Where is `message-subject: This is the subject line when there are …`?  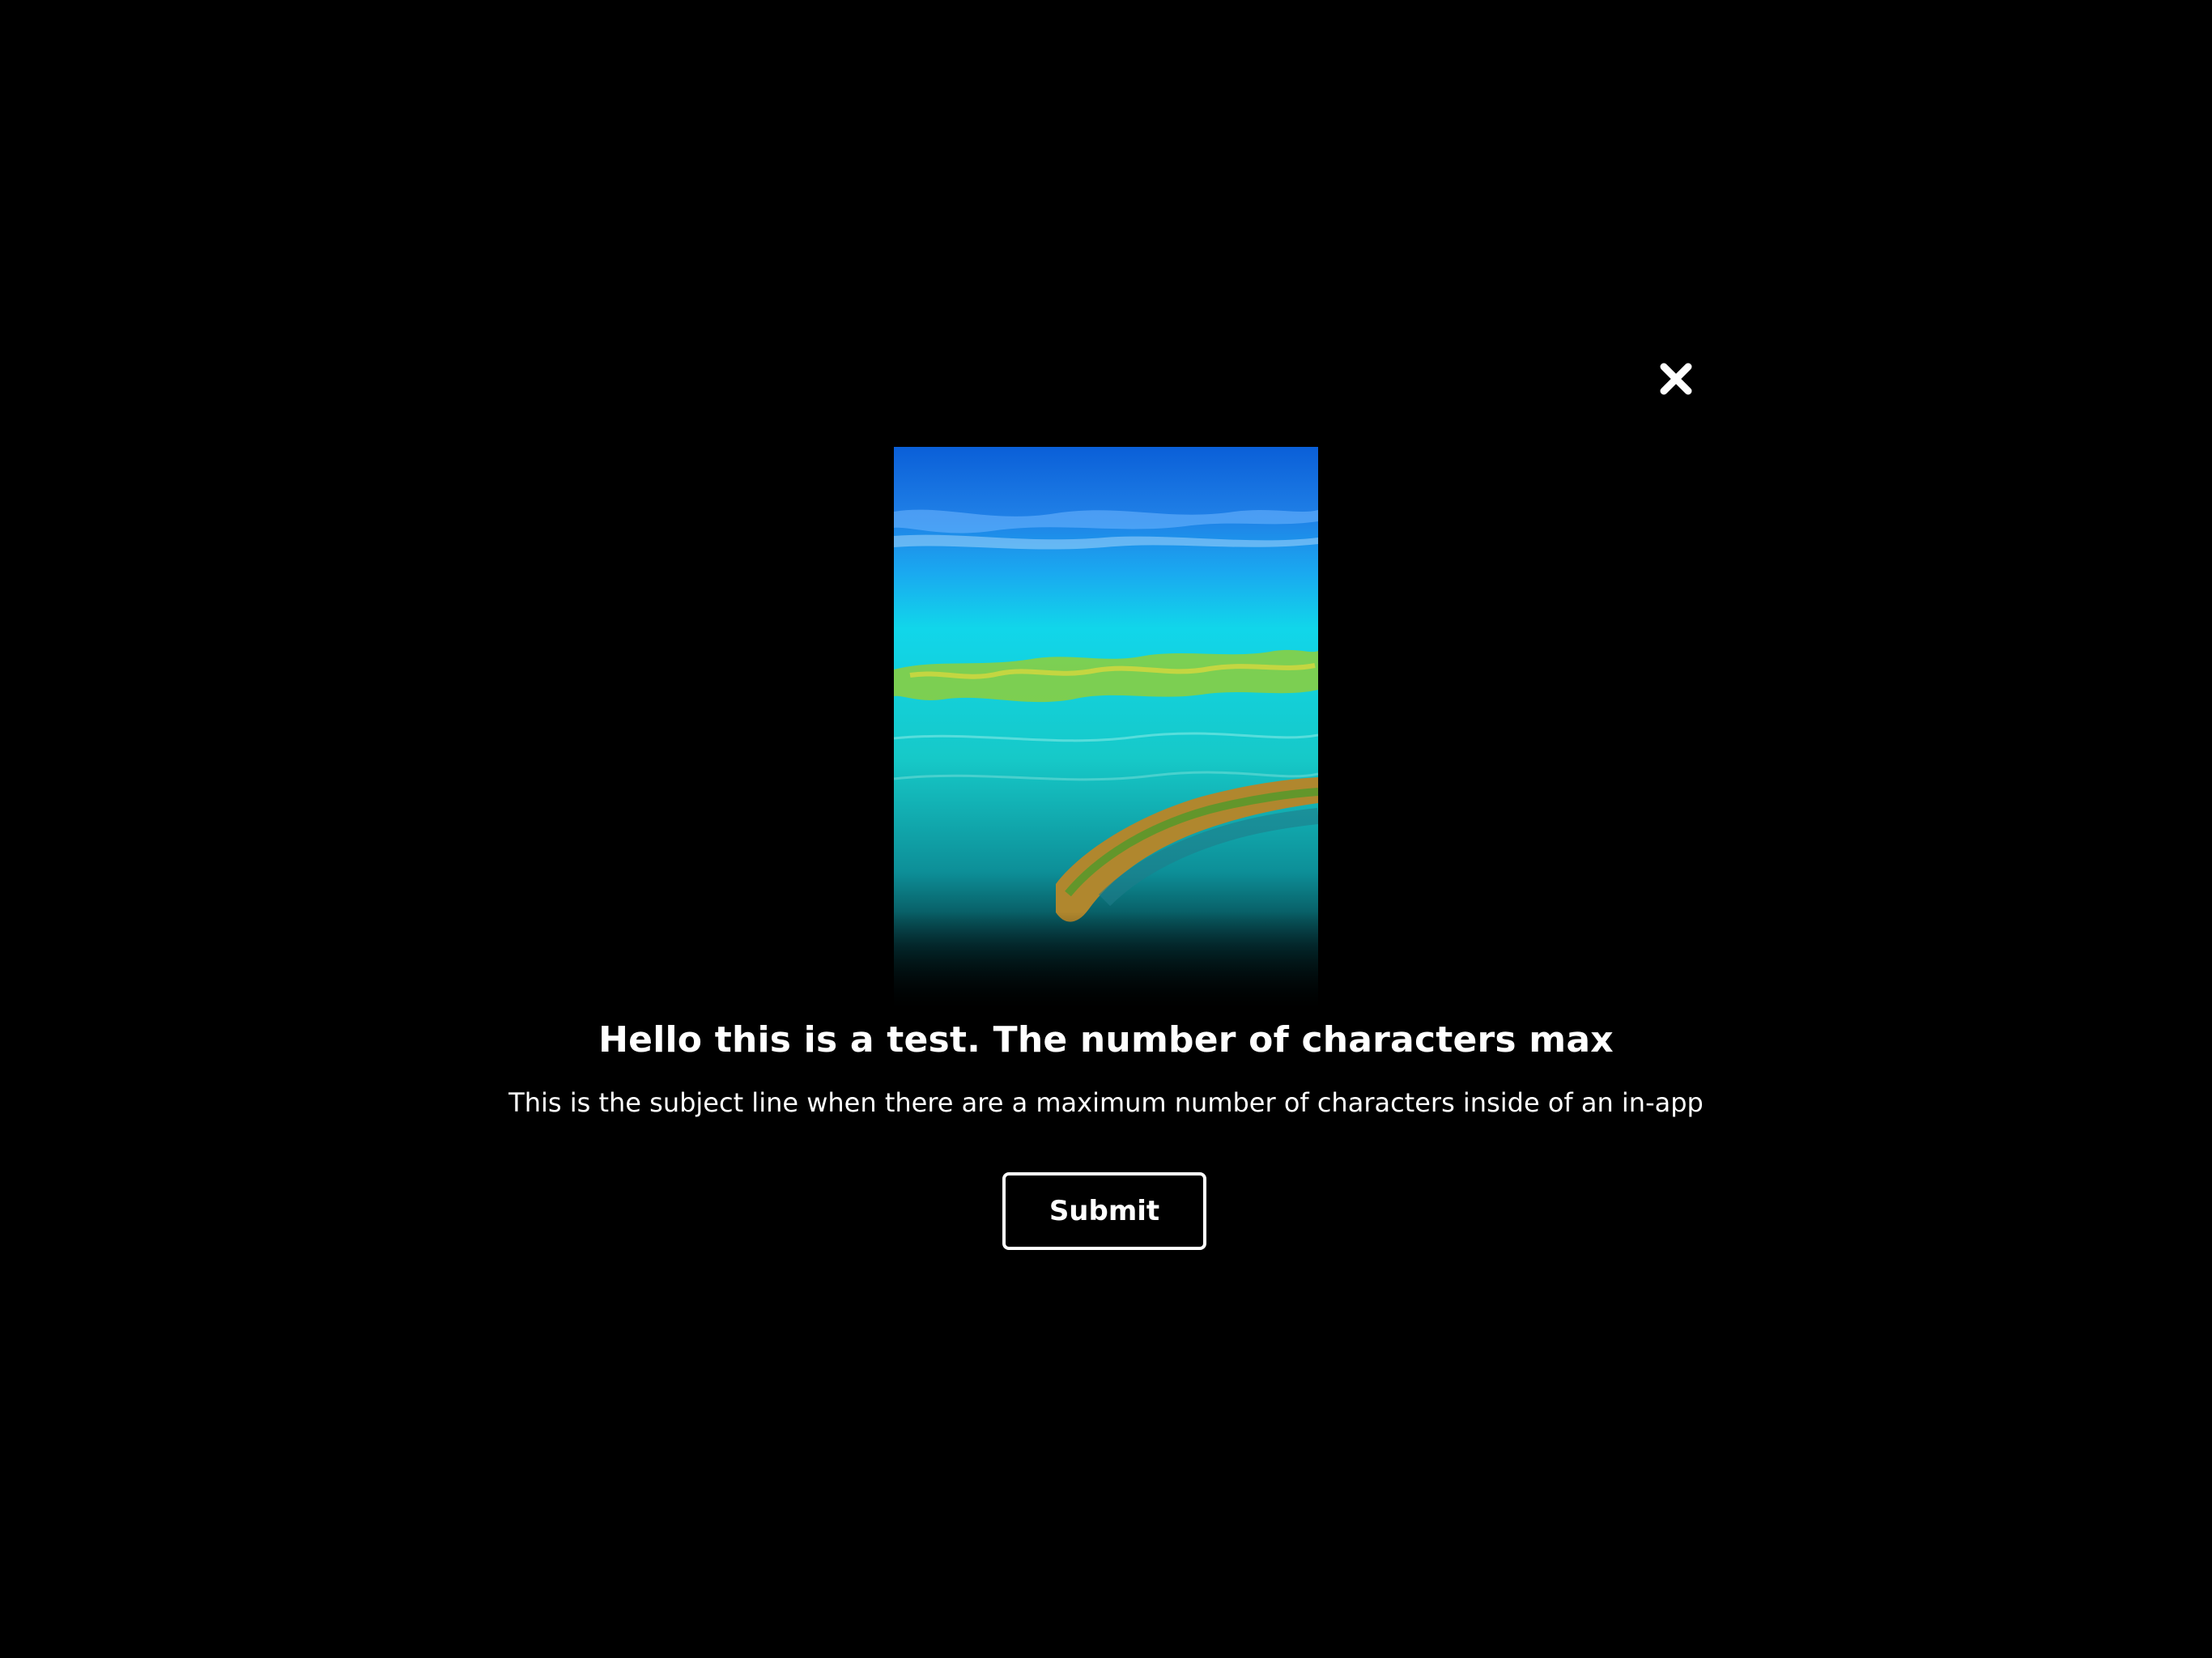
message-subject: This is the subject line when there are … is located at coordinates (1106, 1102).